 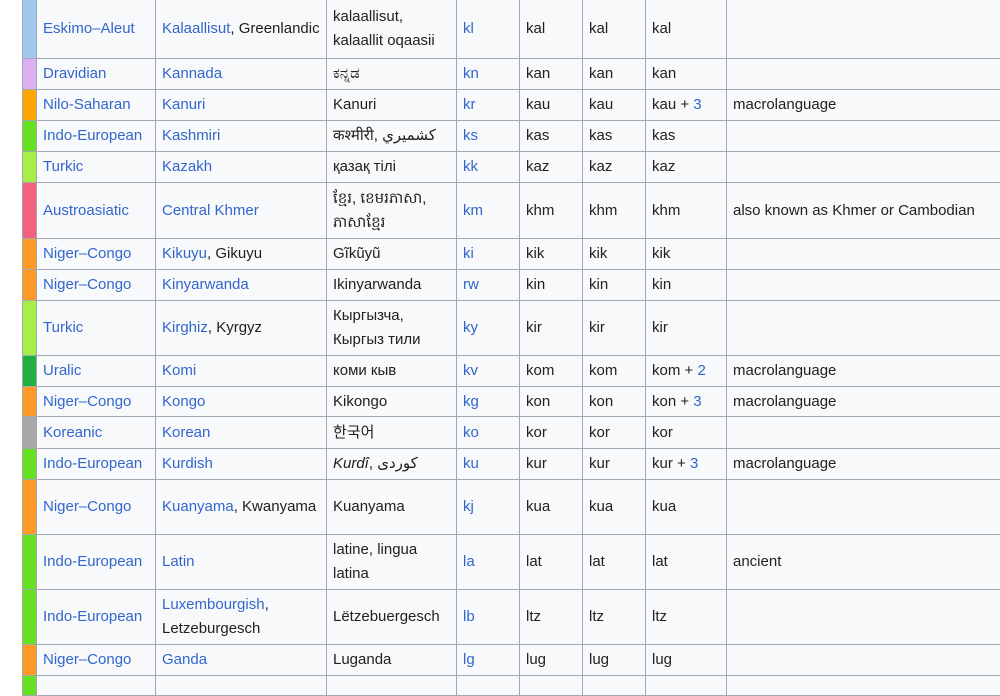 I want to click on language-alt-name: , Kyrgyz, so click(x=235, y=327).